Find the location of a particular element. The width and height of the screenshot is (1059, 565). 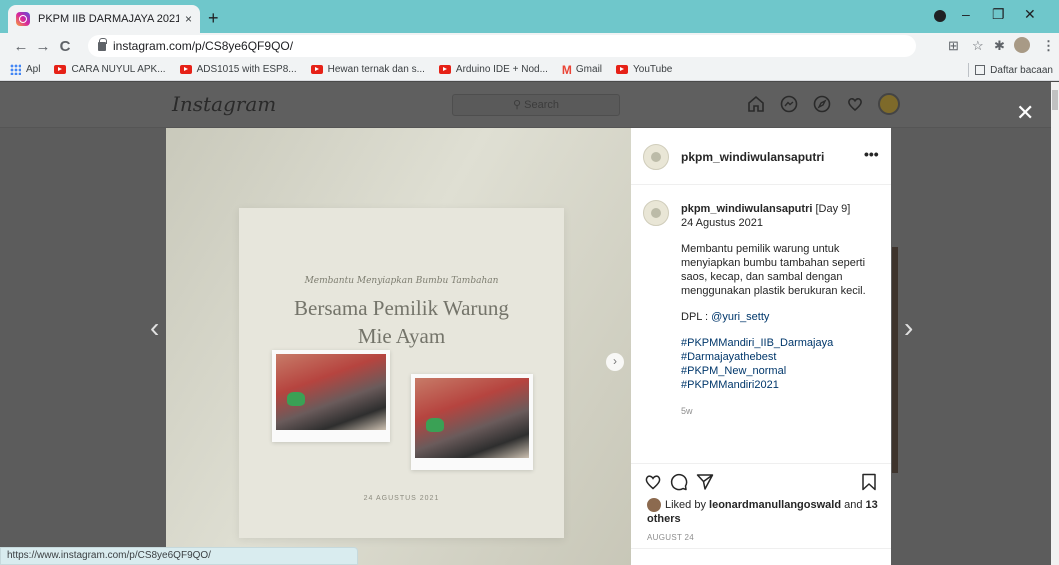

search-icon: ⚲ is located at coordinates (519, 105).